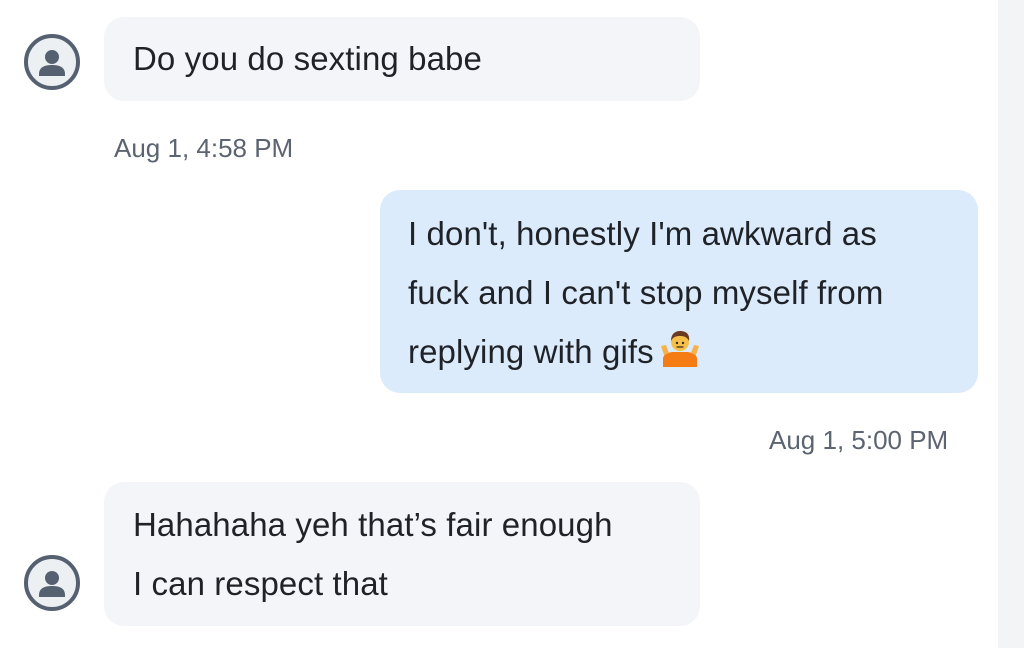 The width and height of the screenshot is (1024, 648). What do you see at coordinates (373, 524) in the screenshot?
I see `message-text-line: Hahahaha yeh that’s fair enough` at bounding box center [373, 524].